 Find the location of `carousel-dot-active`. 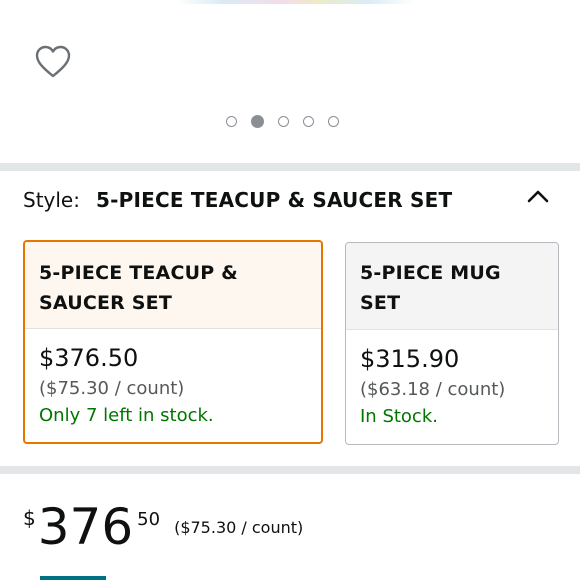

carousel-dot-active is located at coordinates (257, 121).